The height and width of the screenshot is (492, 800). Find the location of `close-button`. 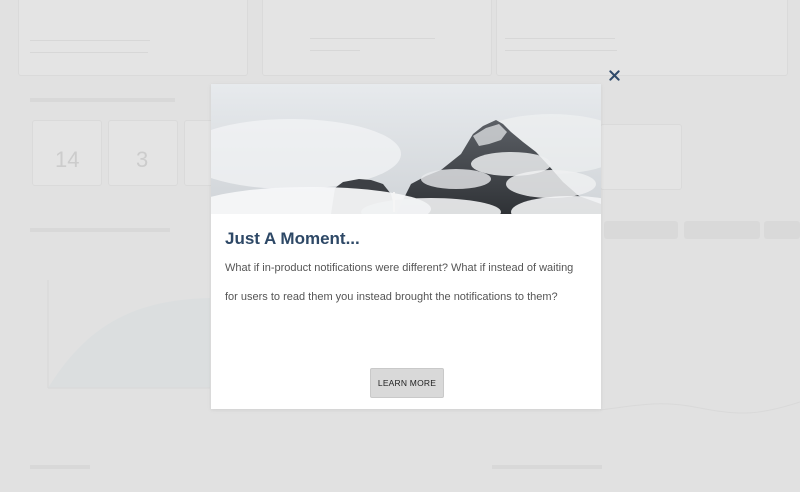

close-button is located at coordinates (614, 75).